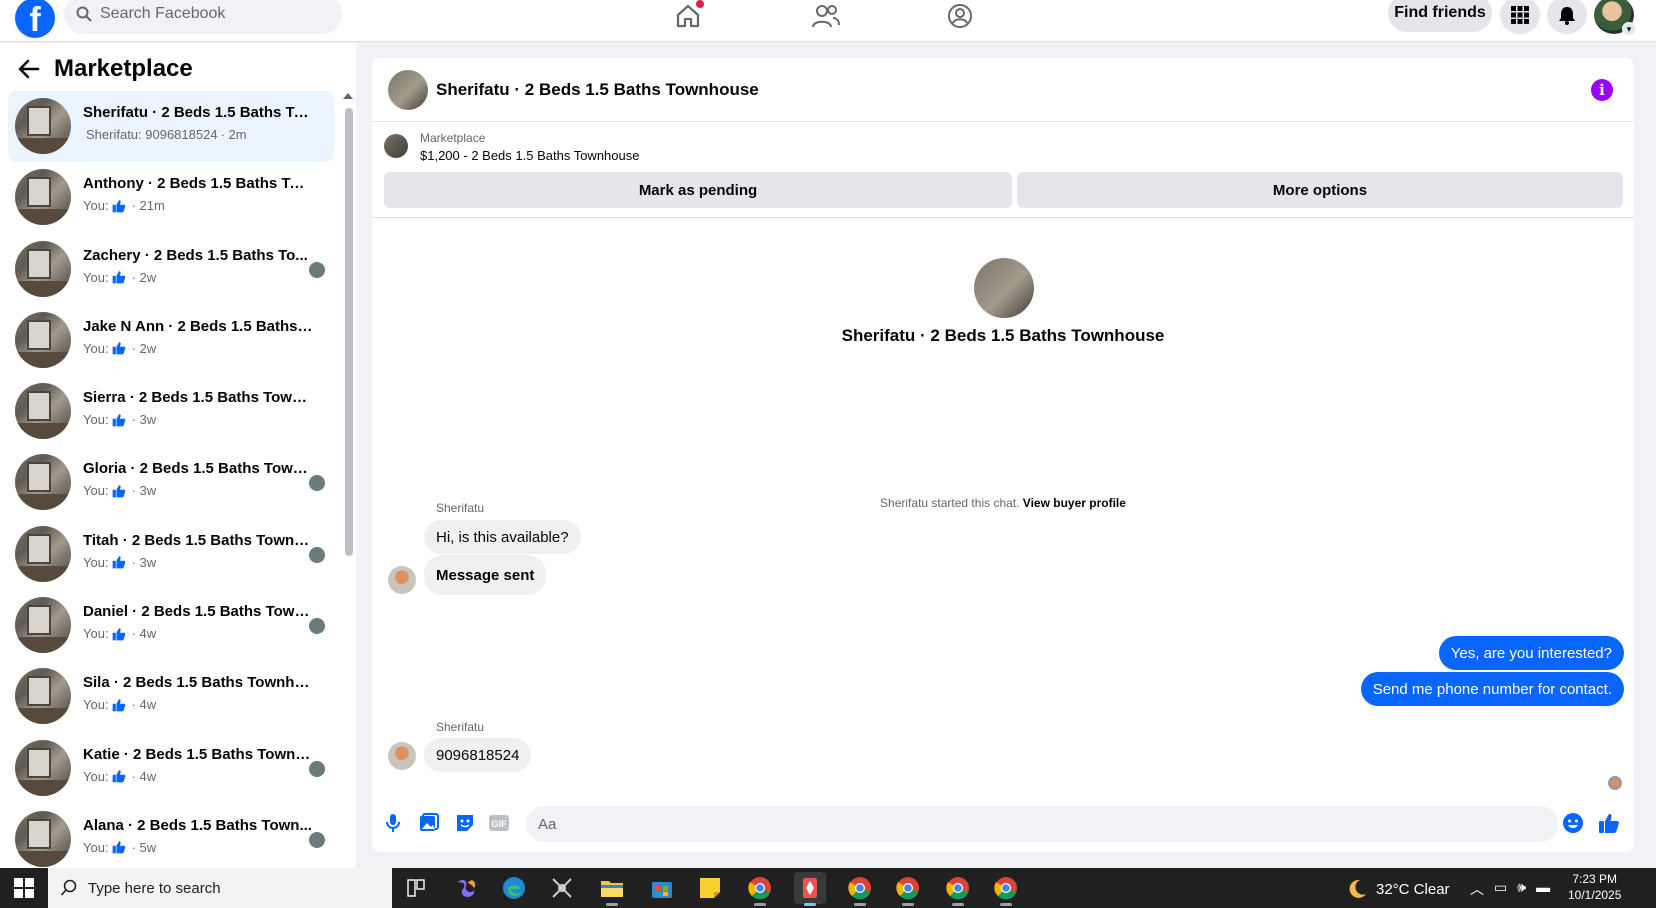 Image resolution: width=1656 pixels, height=908 pixels. I want to click on message-composer: GIF Aa, so click(1003, 825).